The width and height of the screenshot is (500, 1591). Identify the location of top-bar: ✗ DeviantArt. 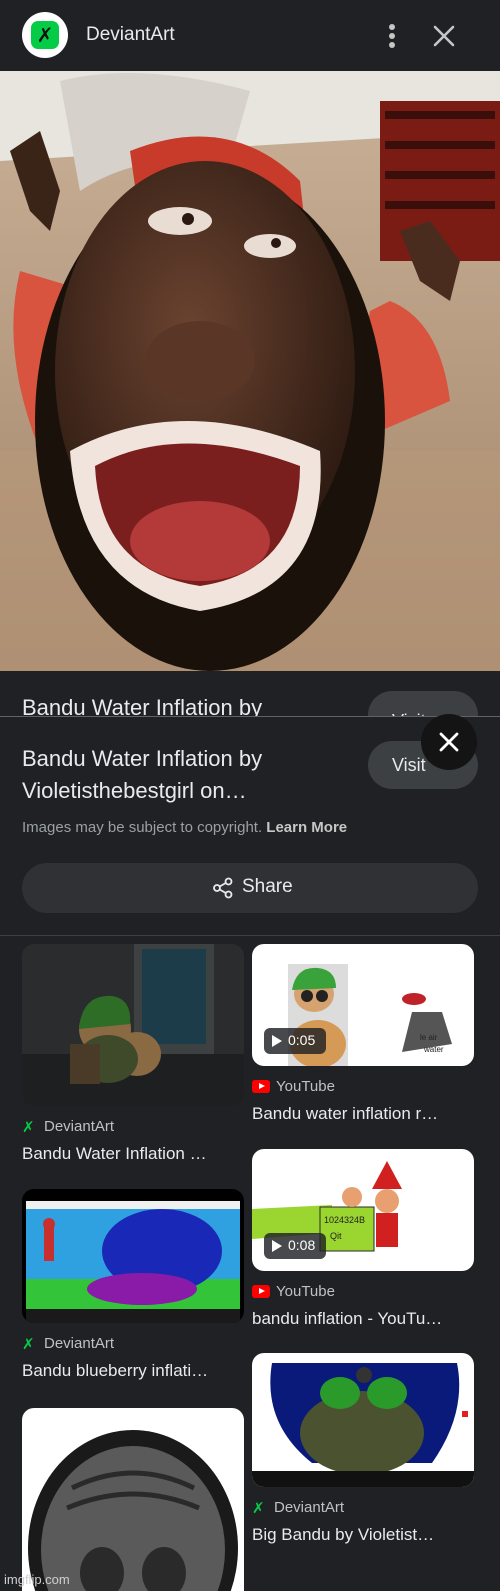
(250, 35).